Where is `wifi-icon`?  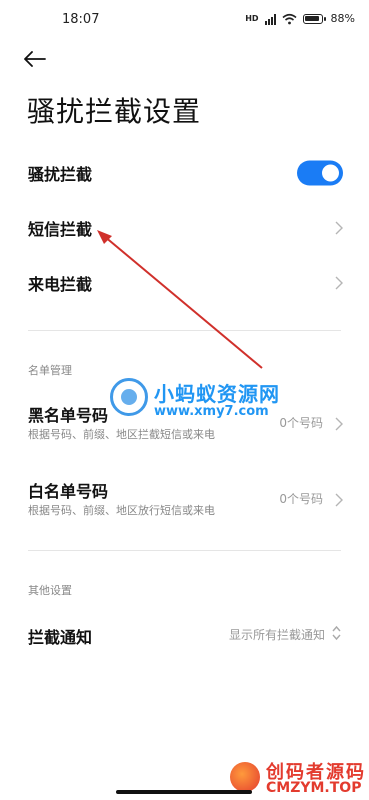
wifi-icon is located at coordinates (289, 18).